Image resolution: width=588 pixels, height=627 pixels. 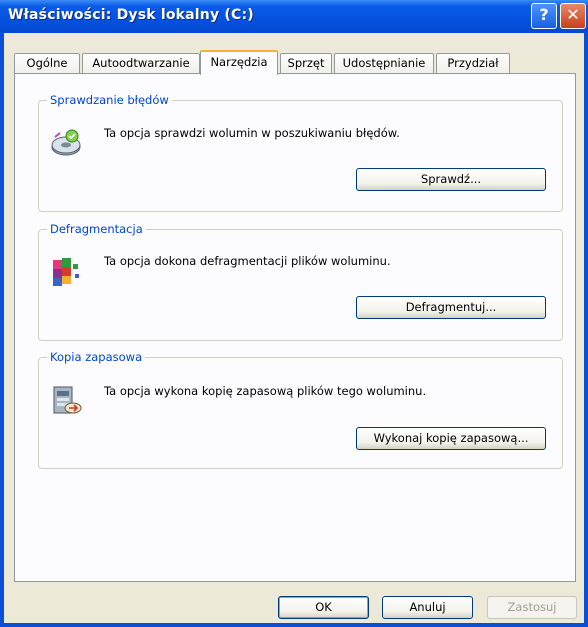 I want to click on help-button: ?, so click(x=544, y=16).